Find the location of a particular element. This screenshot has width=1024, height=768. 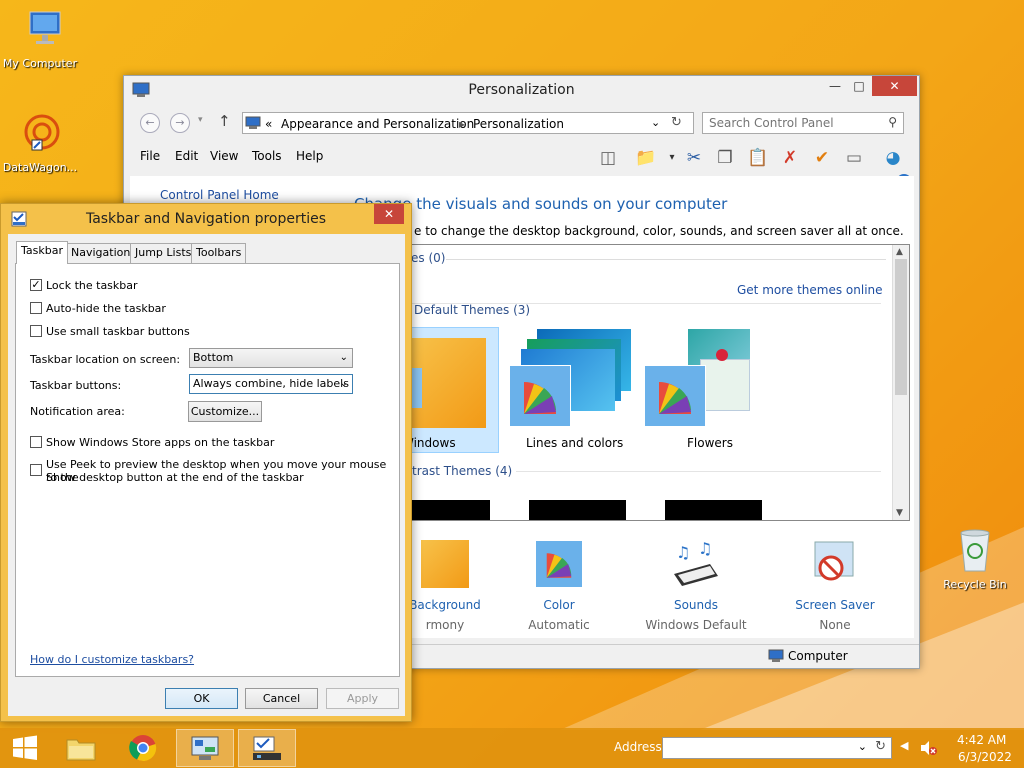

window-title: Personalization is located at coordinates (521, 90).